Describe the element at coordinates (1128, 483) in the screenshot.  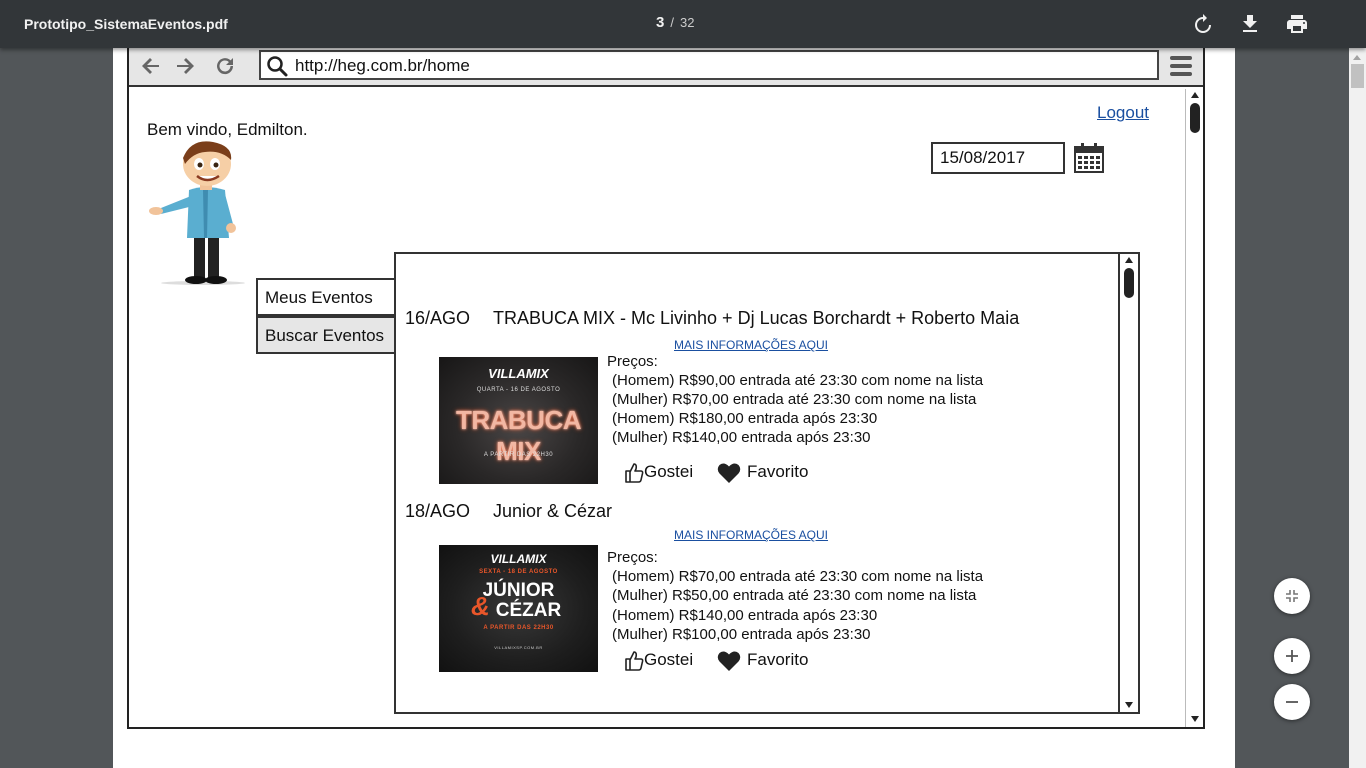
I see `events-scrollbar` at that location.